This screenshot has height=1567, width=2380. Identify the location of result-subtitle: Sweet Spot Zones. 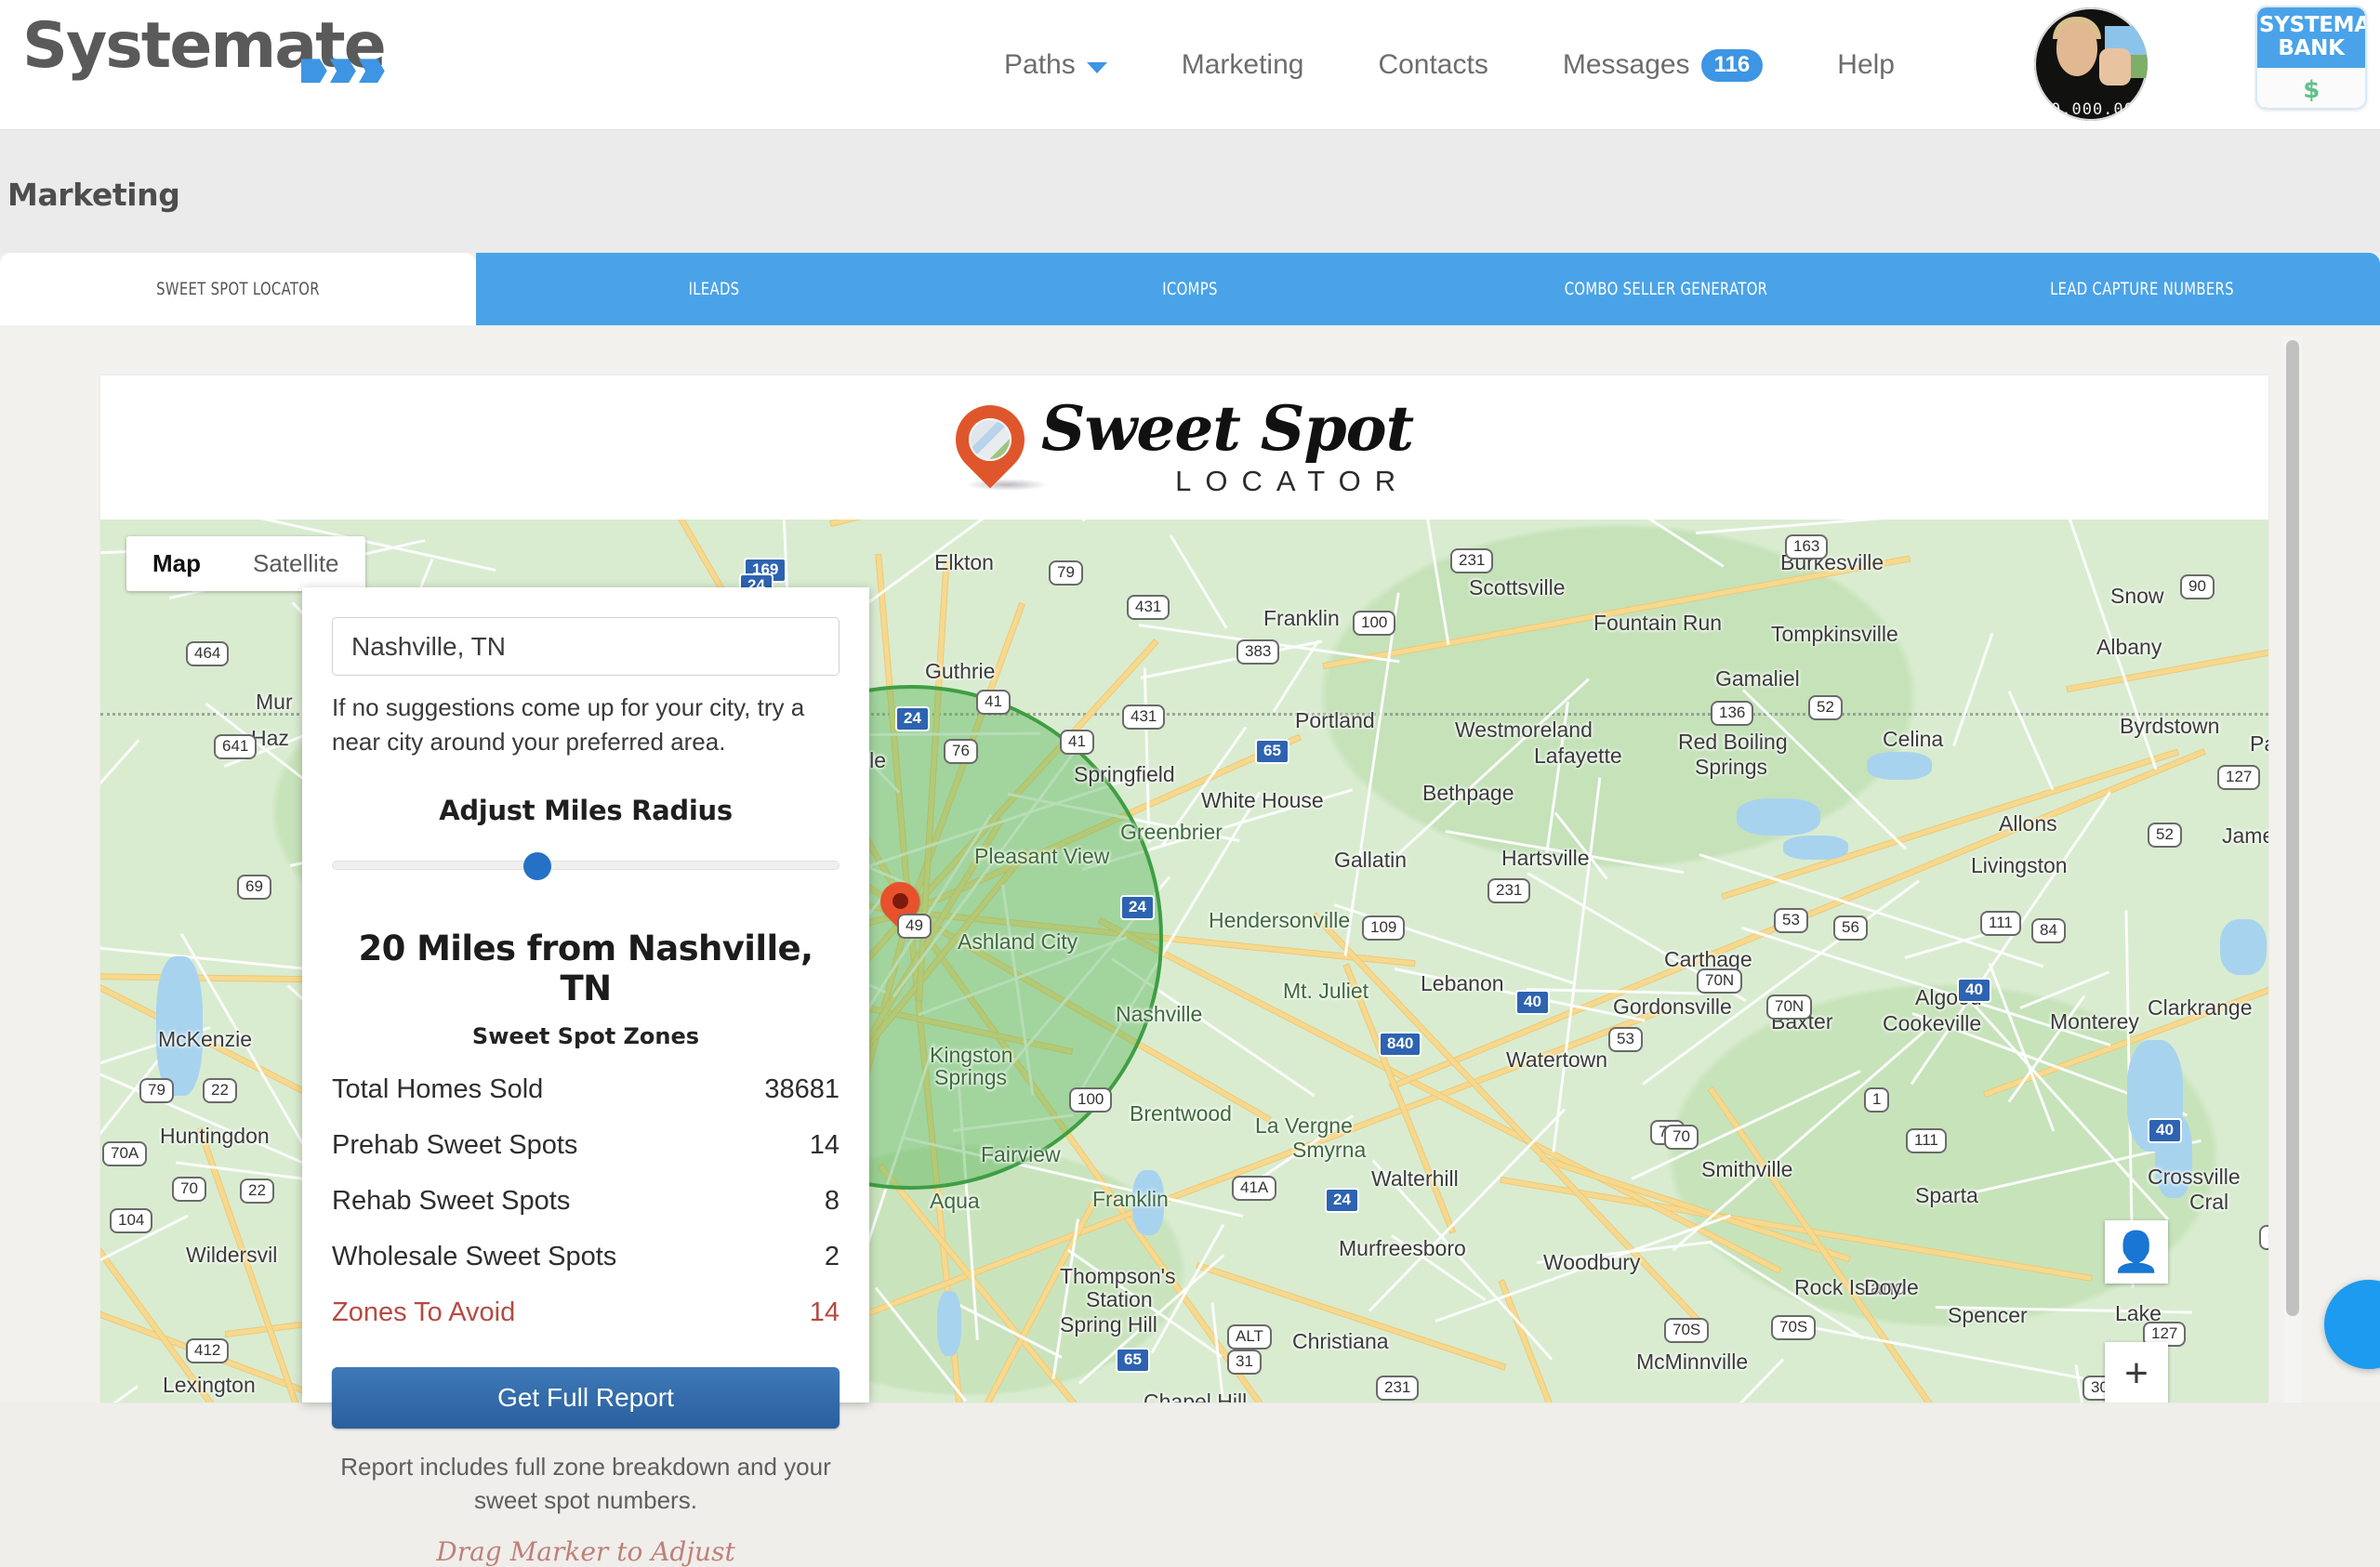
(586, 1036).